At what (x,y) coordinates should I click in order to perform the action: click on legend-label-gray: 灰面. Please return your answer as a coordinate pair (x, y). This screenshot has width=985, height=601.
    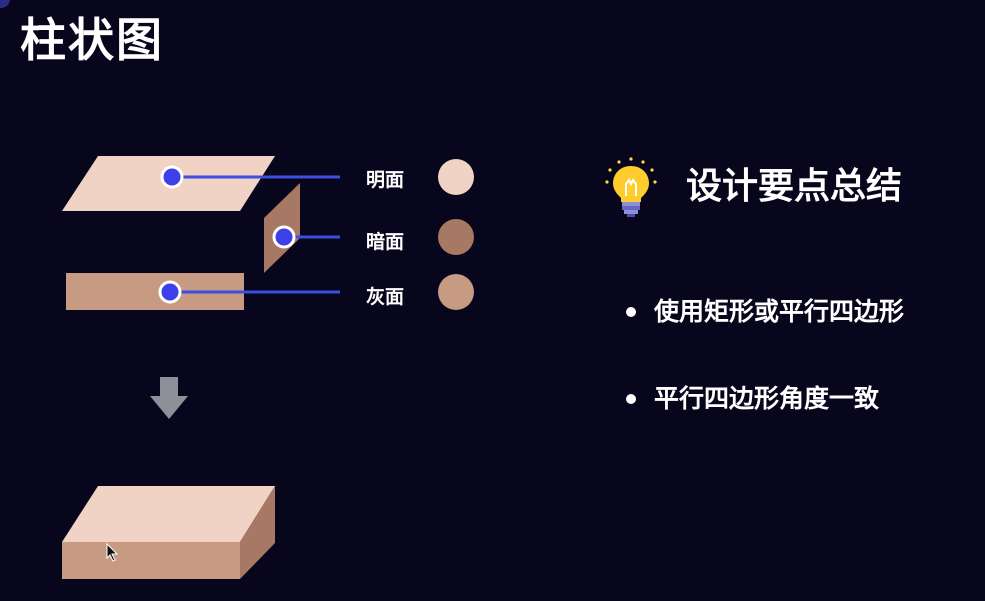
    Looking at the image, I should click on (385, 297).